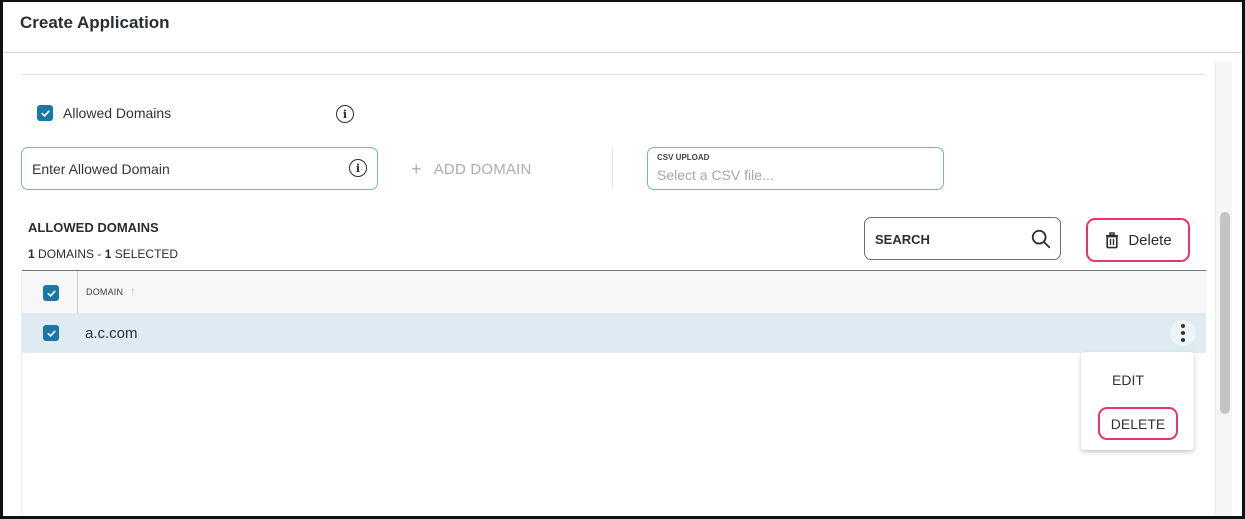  What do you see at coordinates (612, 168) in the screenshot?
I see `vertical-divider` at bounding box center [612, 168].